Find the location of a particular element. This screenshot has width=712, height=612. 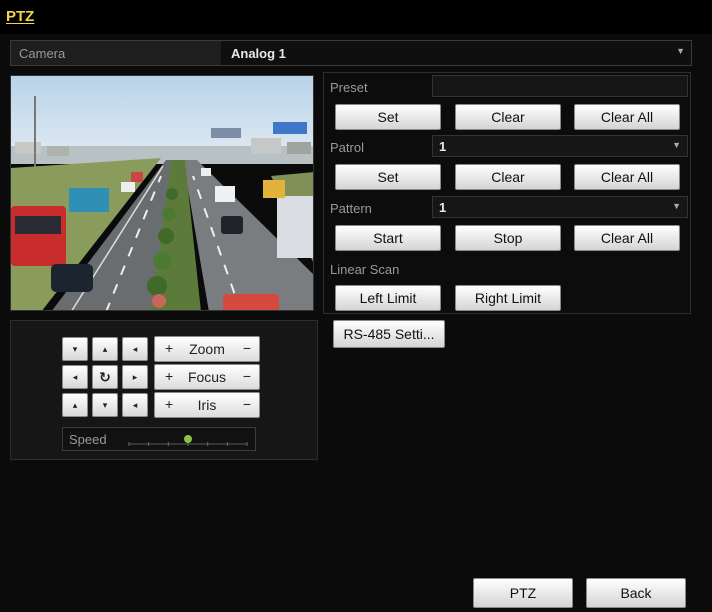

arrow-down-right-icon: ◂ is located at coordinates (135, 404).